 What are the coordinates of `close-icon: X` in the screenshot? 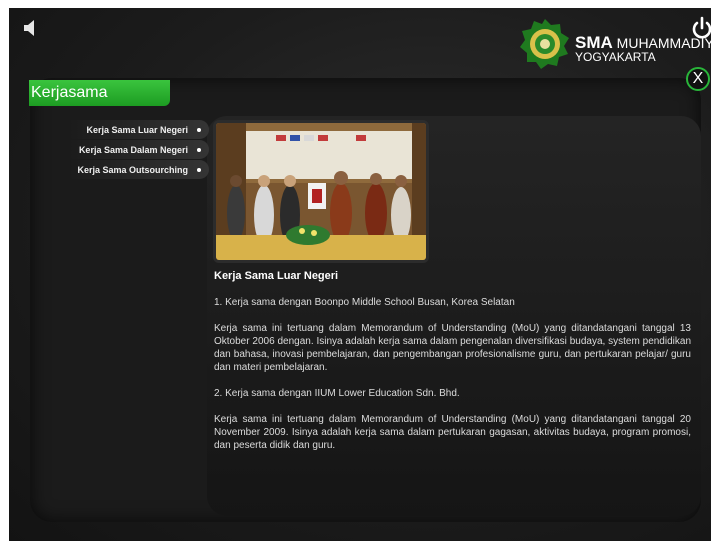 It's located at (698, 78).